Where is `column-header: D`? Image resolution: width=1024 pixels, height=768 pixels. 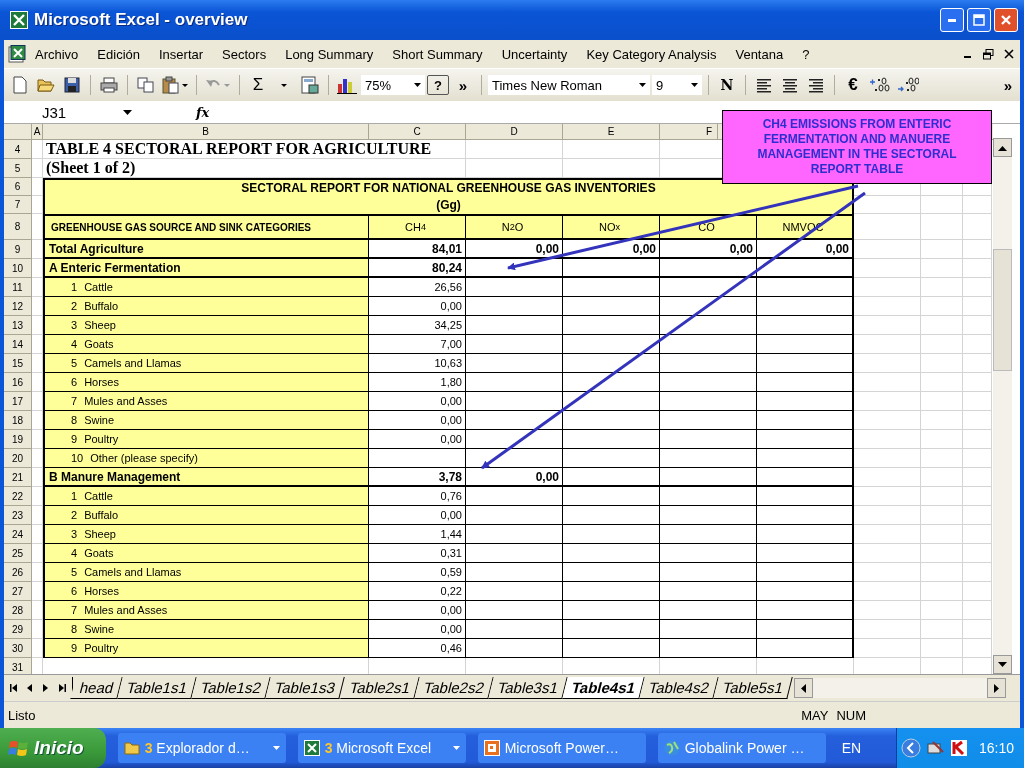 column-header: D is located at coordinates (514, 132).